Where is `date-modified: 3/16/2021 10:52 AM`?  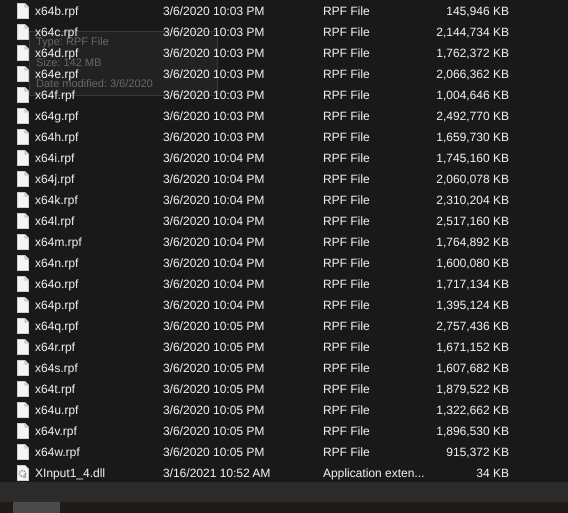
date-modified: 3/16/2021 10:52 AM is located at coordinates (217, 473).